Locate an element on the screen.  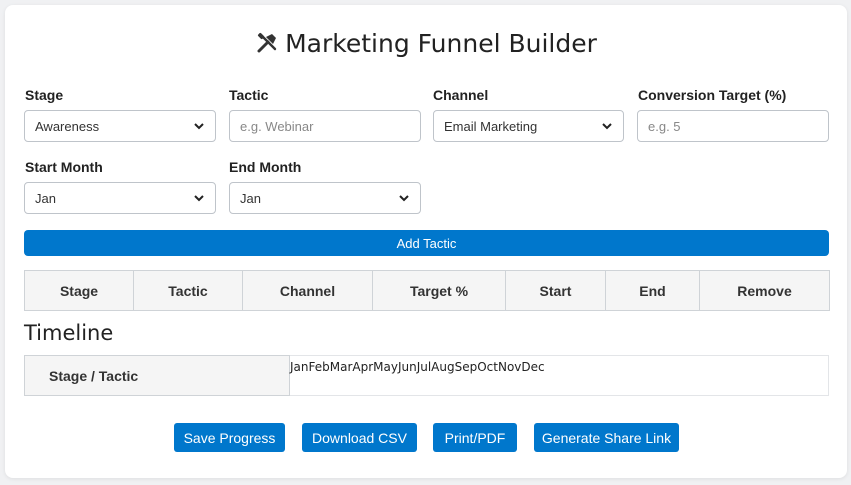
column-header-start: Start is located at coordinates (555, 290).